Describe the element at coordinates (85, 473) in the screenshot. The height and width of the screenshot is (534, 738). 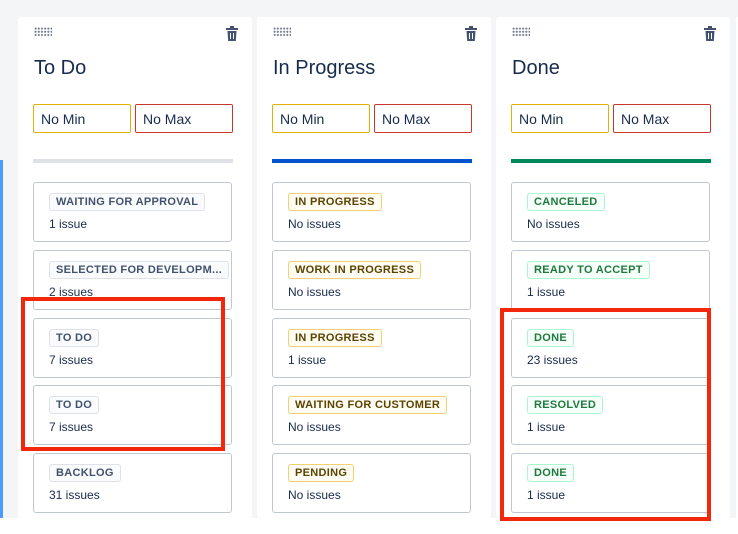
I see `status-lozenge: BACKLOG` at that location.